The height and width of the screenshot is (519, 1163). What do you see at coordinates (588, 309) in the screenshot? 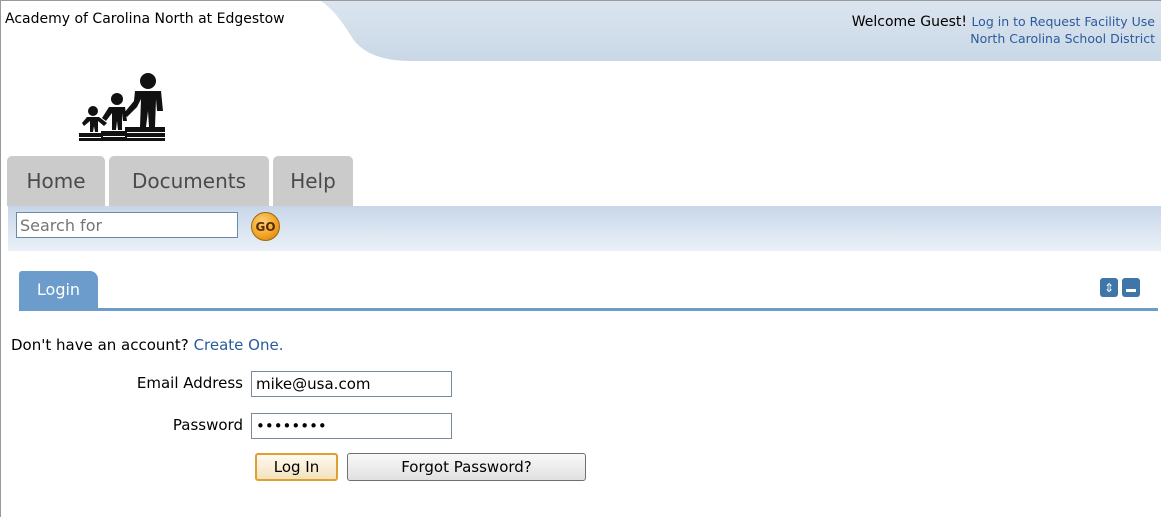
I see `login-divider` at bounding box center [588, 309].